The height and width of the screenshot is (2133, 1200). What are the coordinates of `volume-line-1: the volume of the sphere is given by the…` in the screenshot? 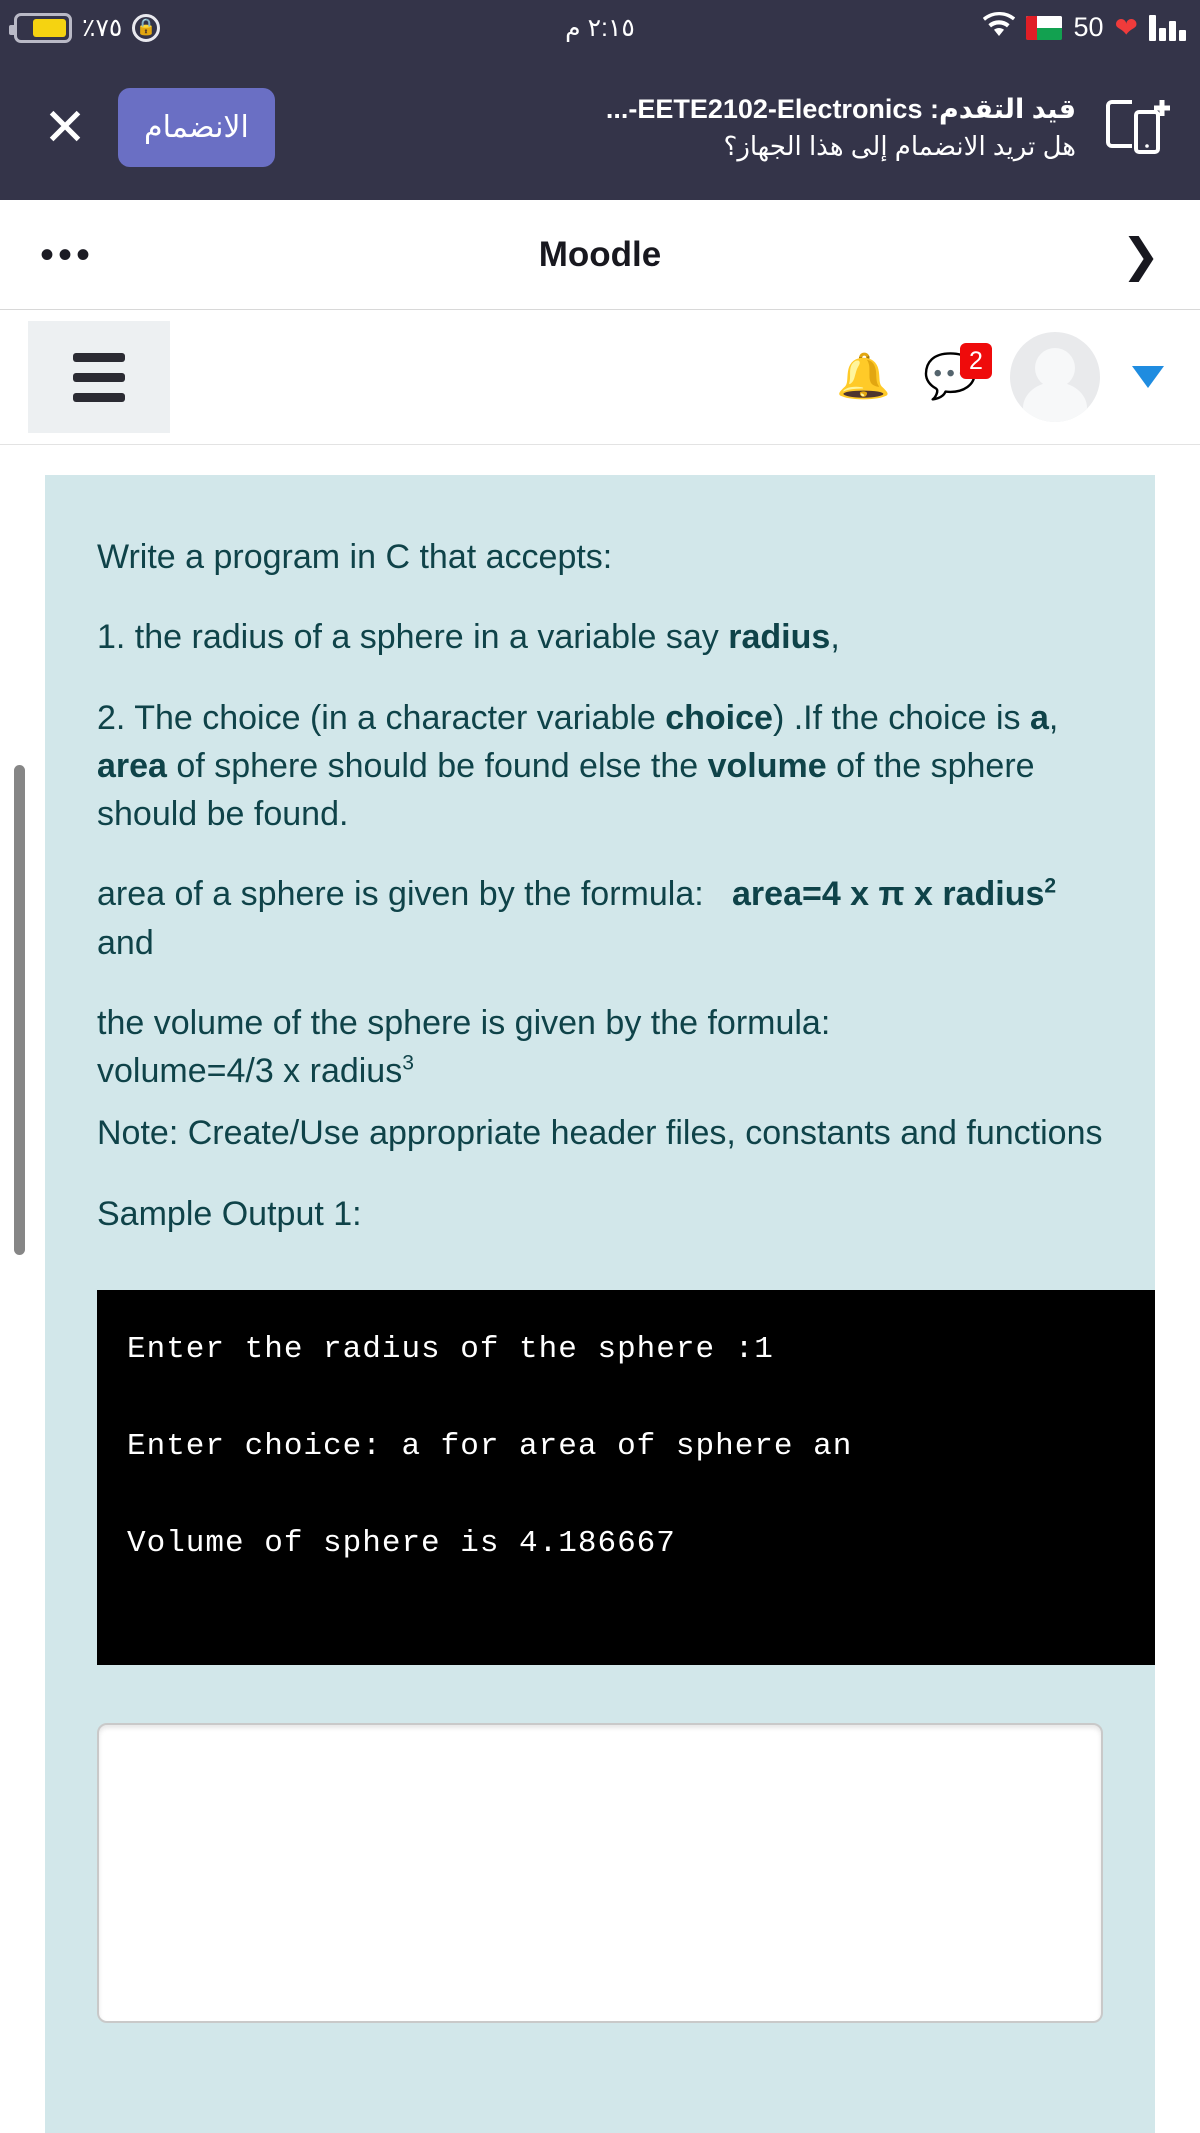 It's located at (464, 1022).